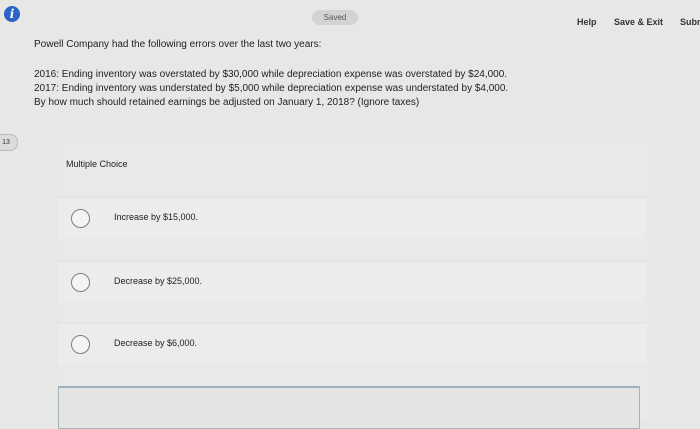 Image resolution: width=700 pixels, height=429 pixels. I want to click on choice-option: Increase by $15,000., so click(352, 217).